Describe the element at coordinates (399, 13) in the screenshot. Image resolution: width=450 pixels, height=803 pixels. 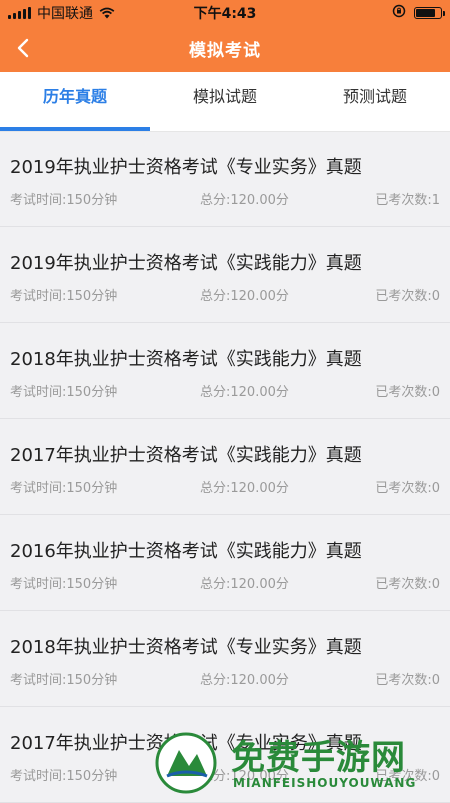
I see `rotation-lock-icon` at that location.